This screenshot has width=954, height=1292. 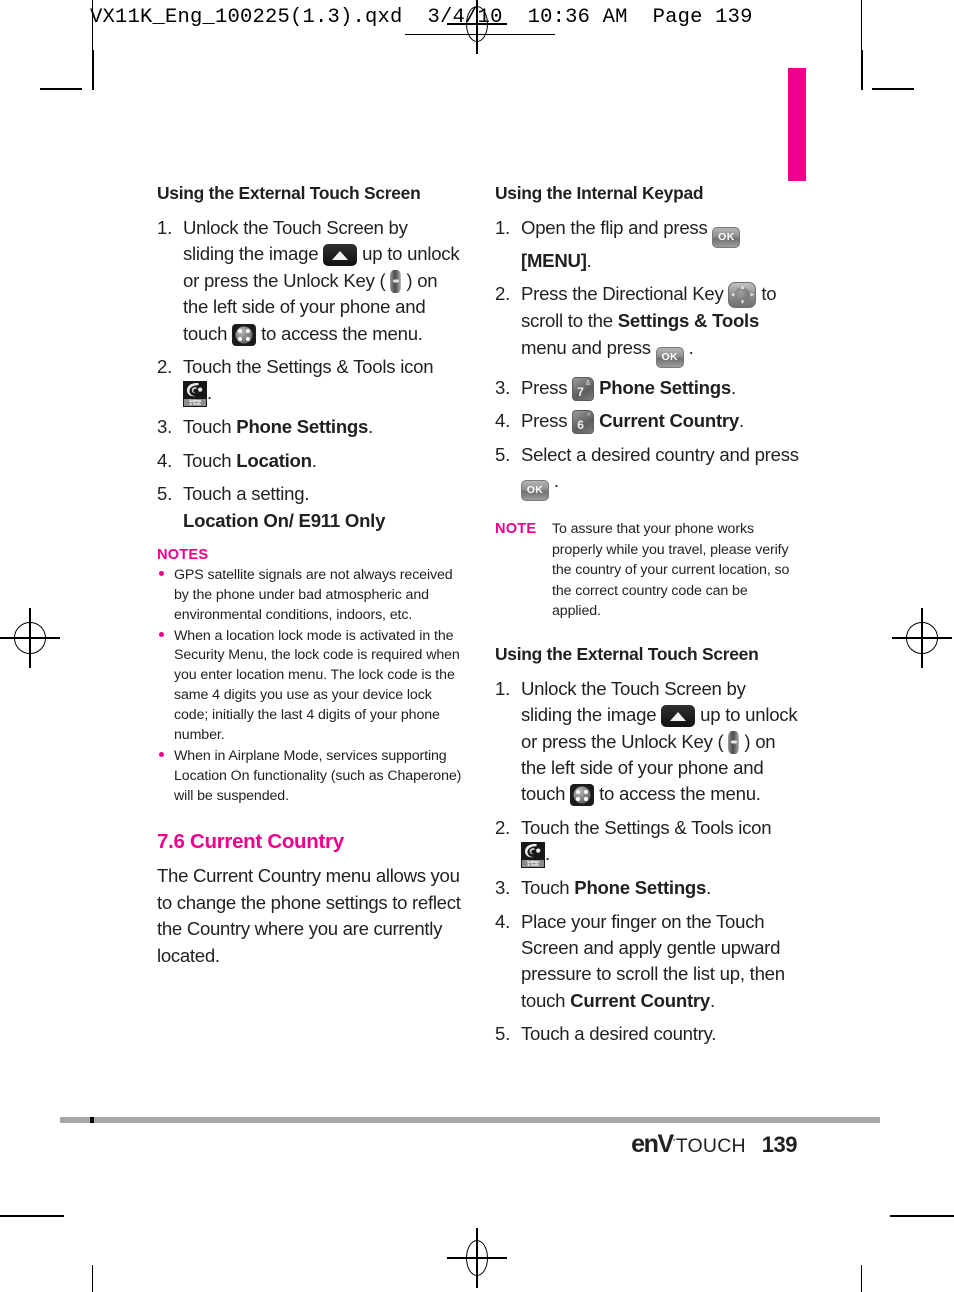 What do you see at coordinates (516, 528) in the screenshot?
I see `note-label: NOTE` at bounding box center [516, 528].